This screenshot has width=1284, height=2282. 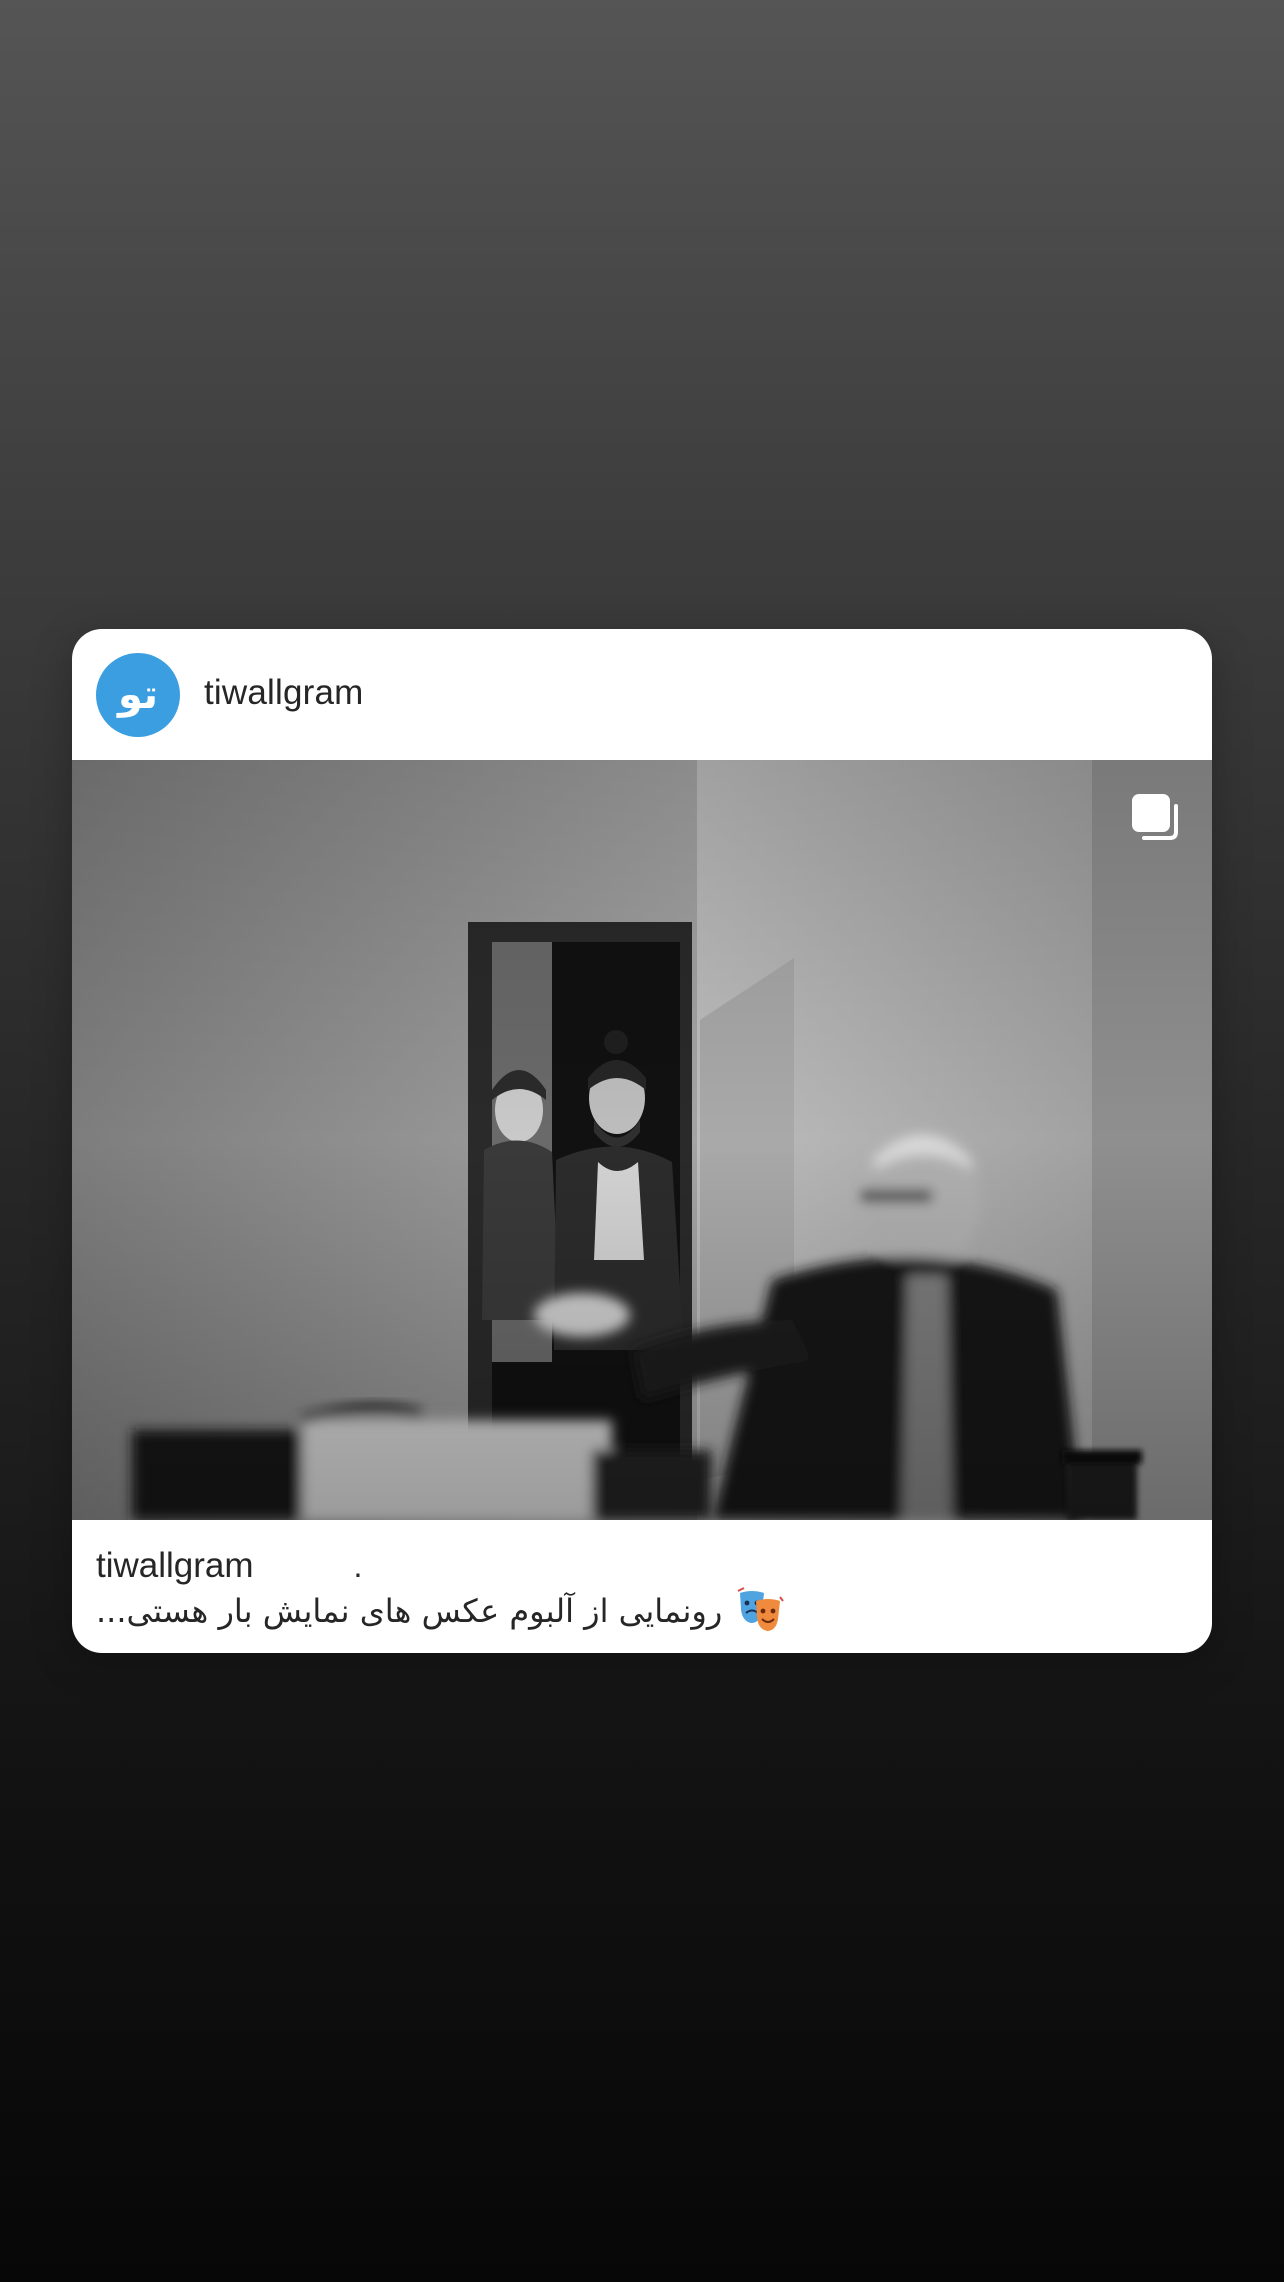 What do you see at coordinates (284, 693) in the screenshot?
I see `header-username: tiwallgram` at bounding box center [284, 693].